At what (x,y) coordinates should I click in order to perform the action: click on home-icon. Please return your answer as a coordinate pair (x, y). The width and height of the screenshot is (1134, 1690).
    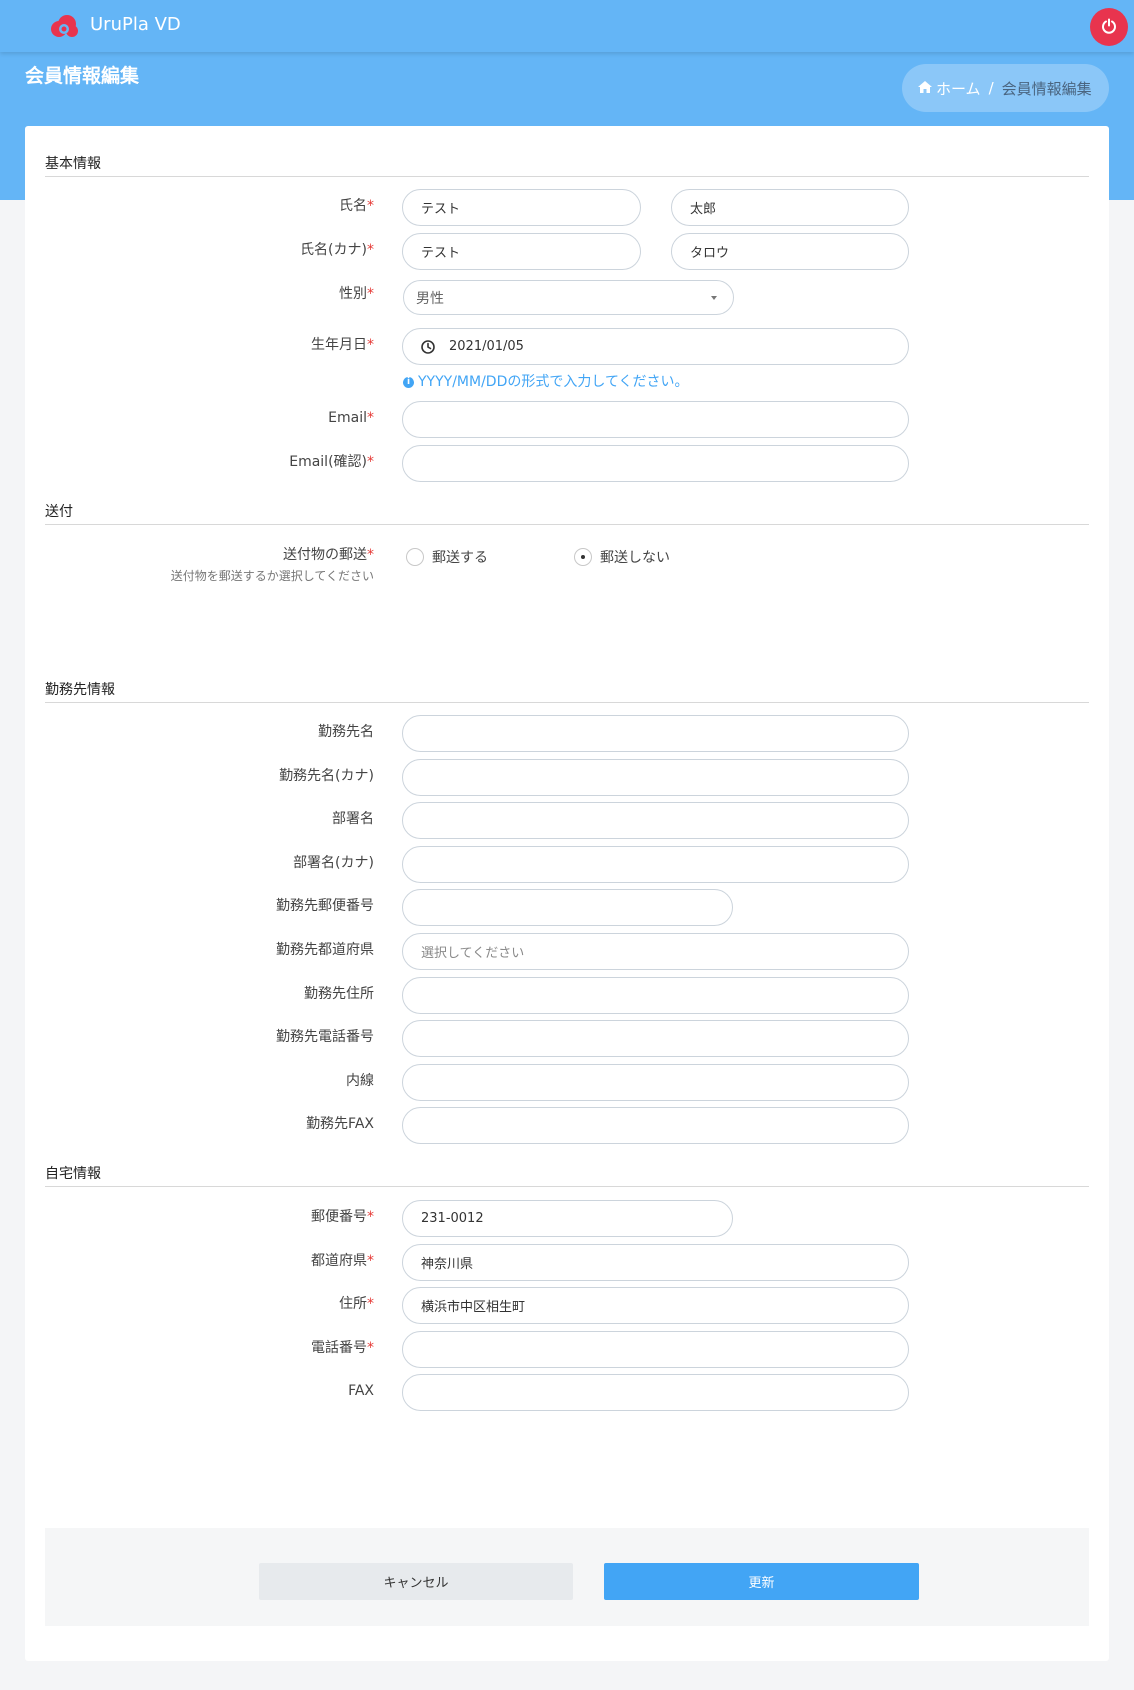
    Looking at the image, I should click on (925, 88).